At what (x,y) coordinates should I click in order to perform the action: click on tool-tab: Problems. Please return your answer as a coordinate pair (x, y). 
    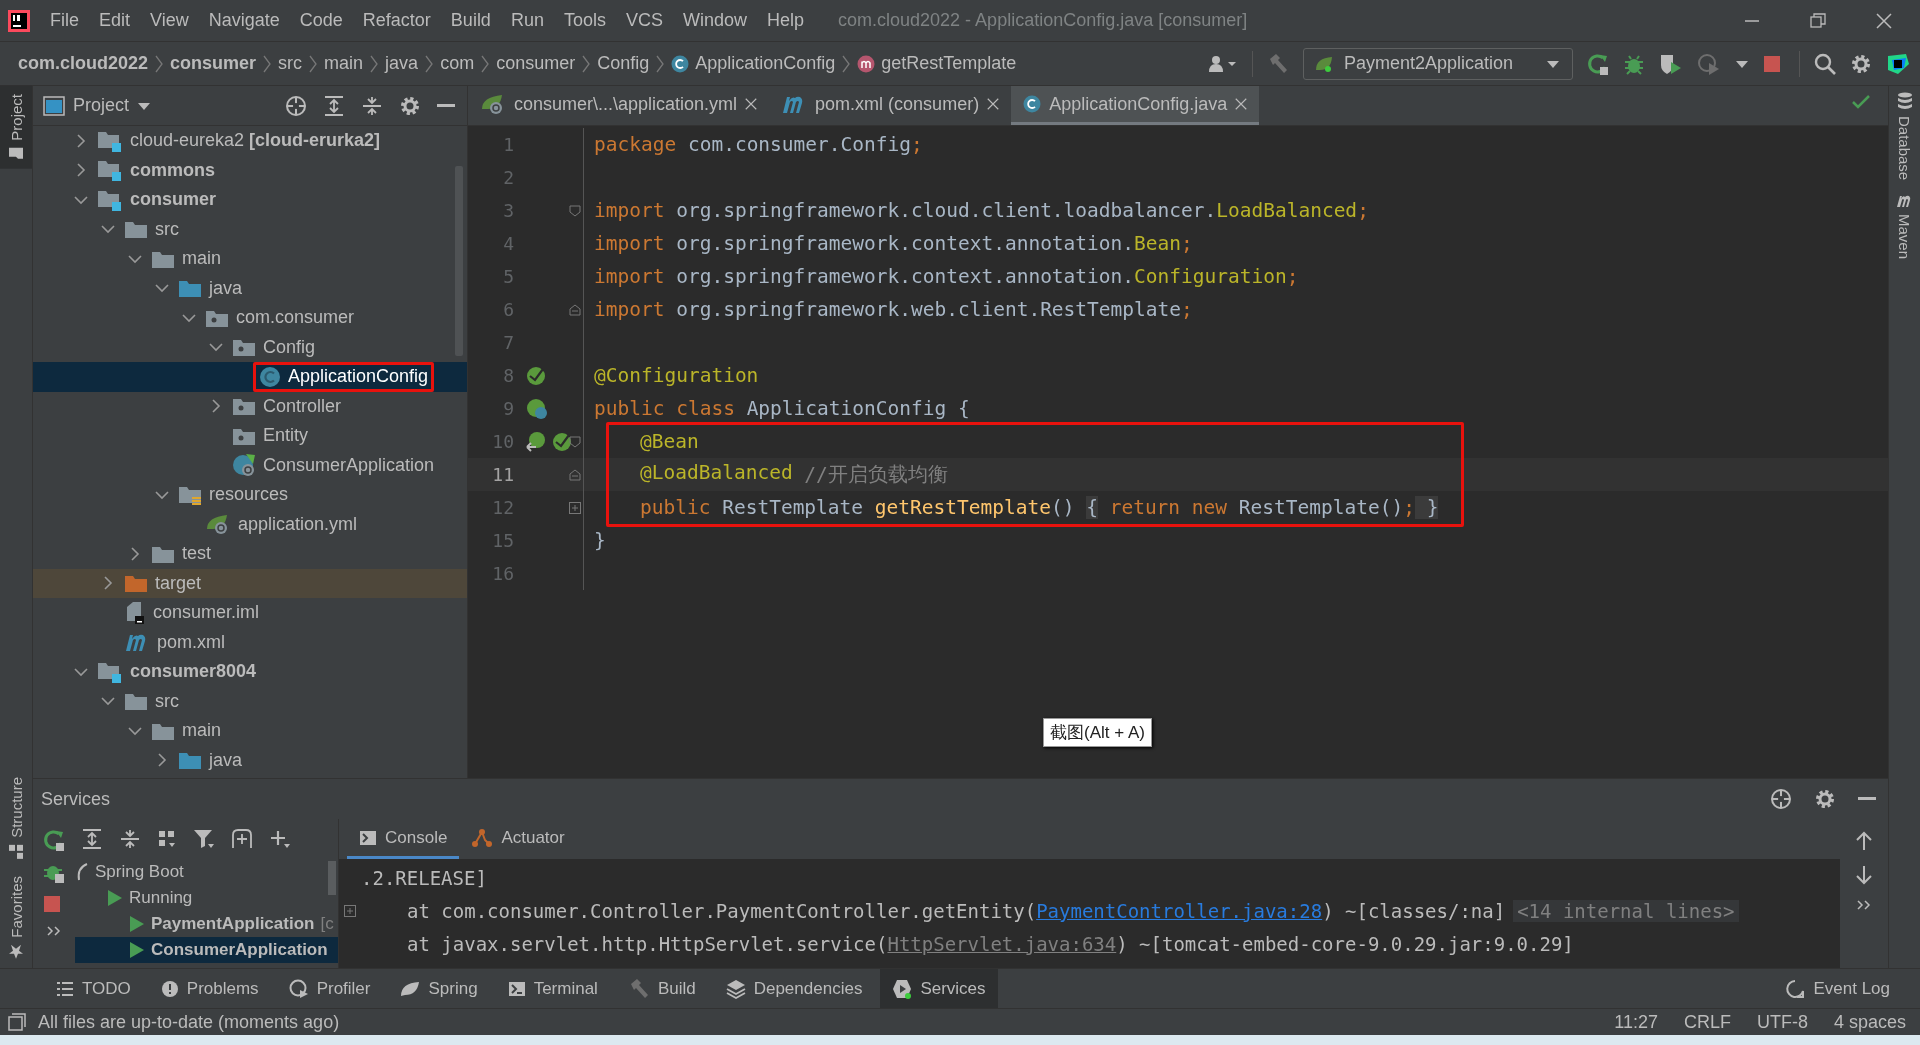
    Looking at the image, I should click on (209, 988).